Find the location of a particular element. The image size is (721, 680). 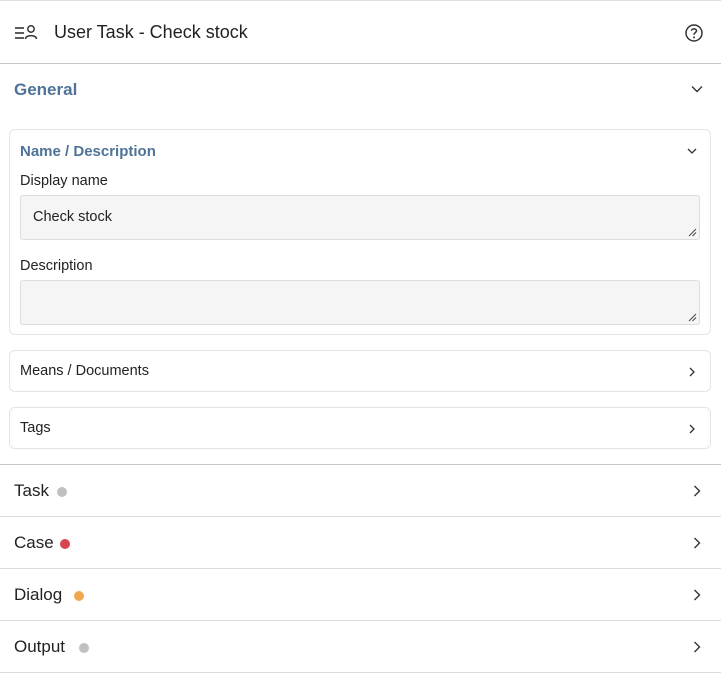

description-field is located at coordinates (360, 302).